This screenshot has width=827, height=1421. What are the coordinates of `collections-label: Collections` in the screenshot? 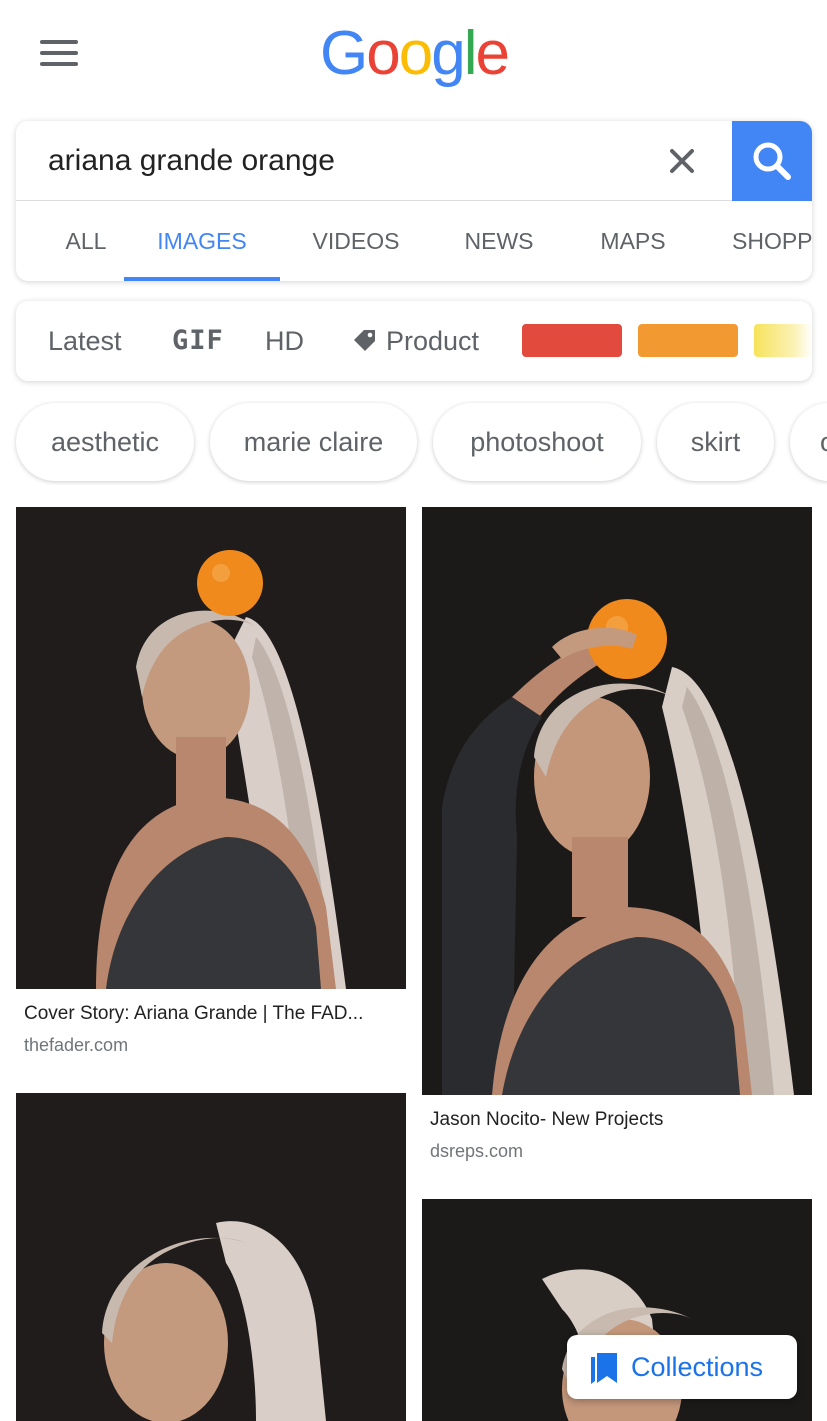 It's located at (697, 1367).